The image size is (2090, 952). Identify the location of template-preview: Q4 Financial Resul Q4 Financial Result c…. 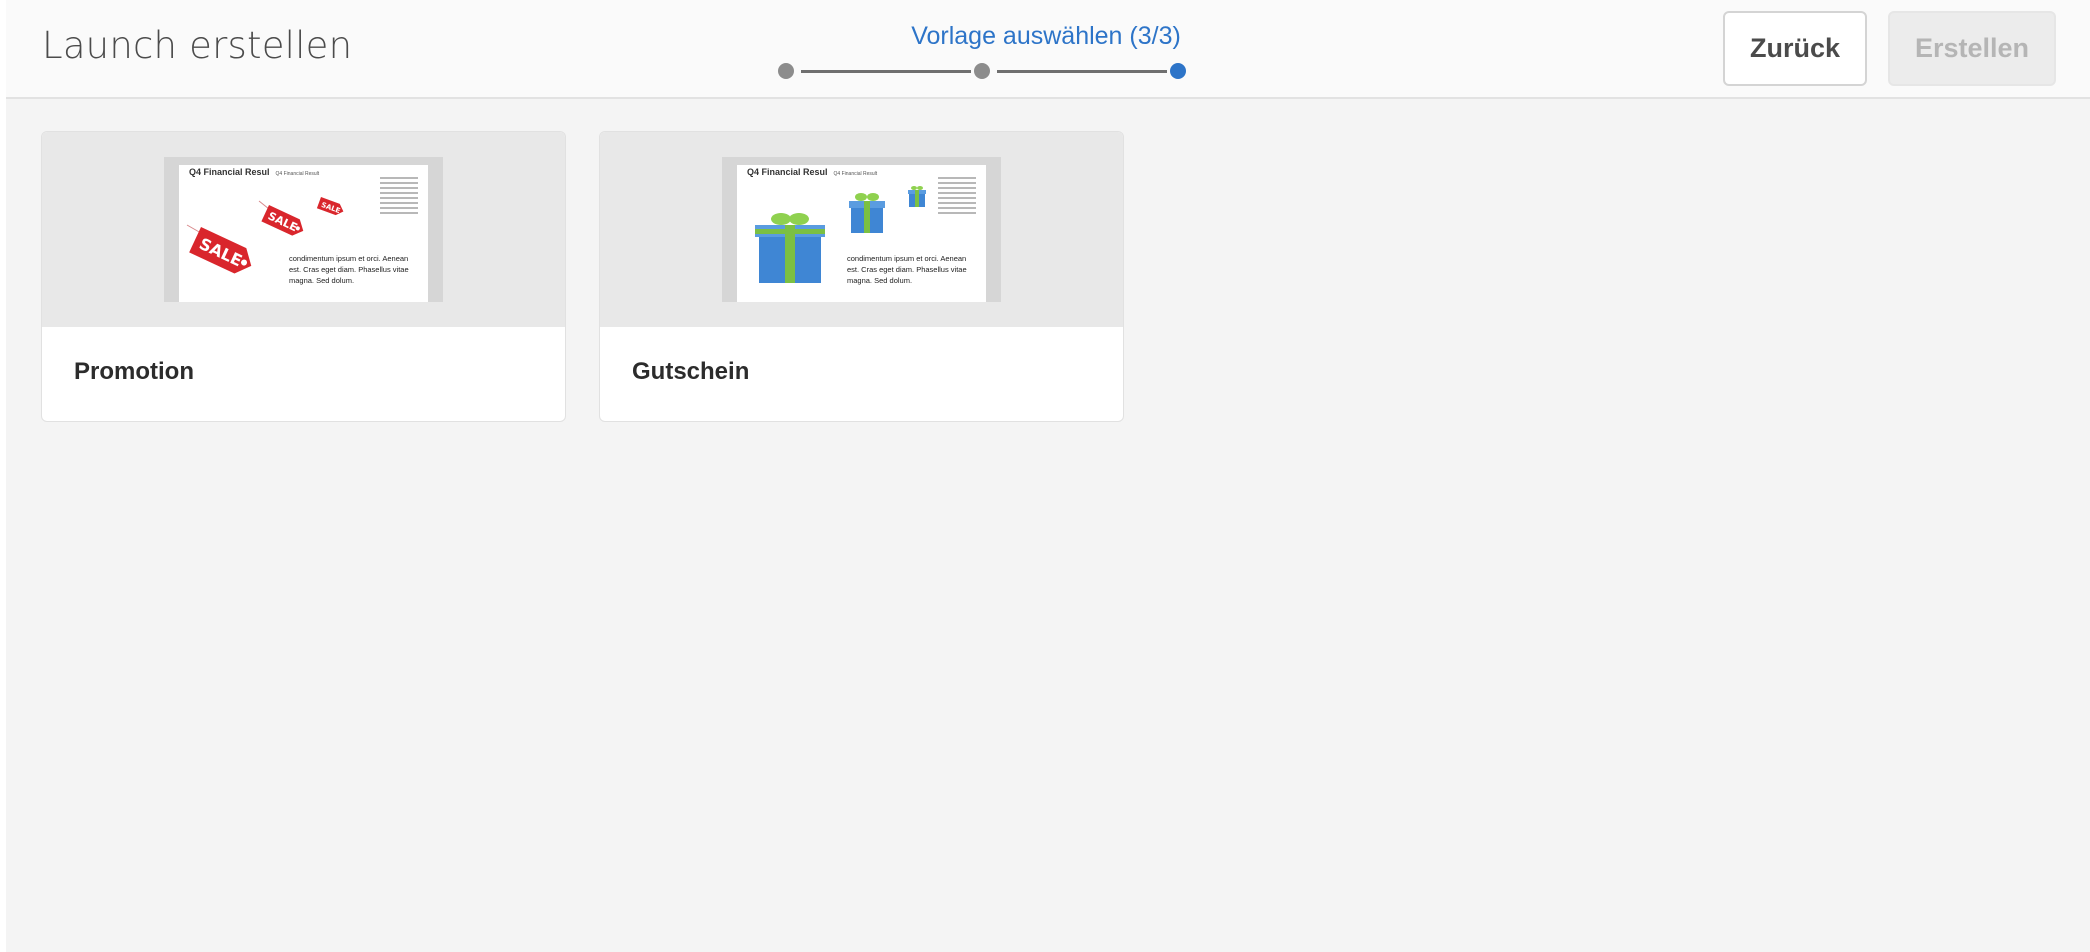
(861, 229).